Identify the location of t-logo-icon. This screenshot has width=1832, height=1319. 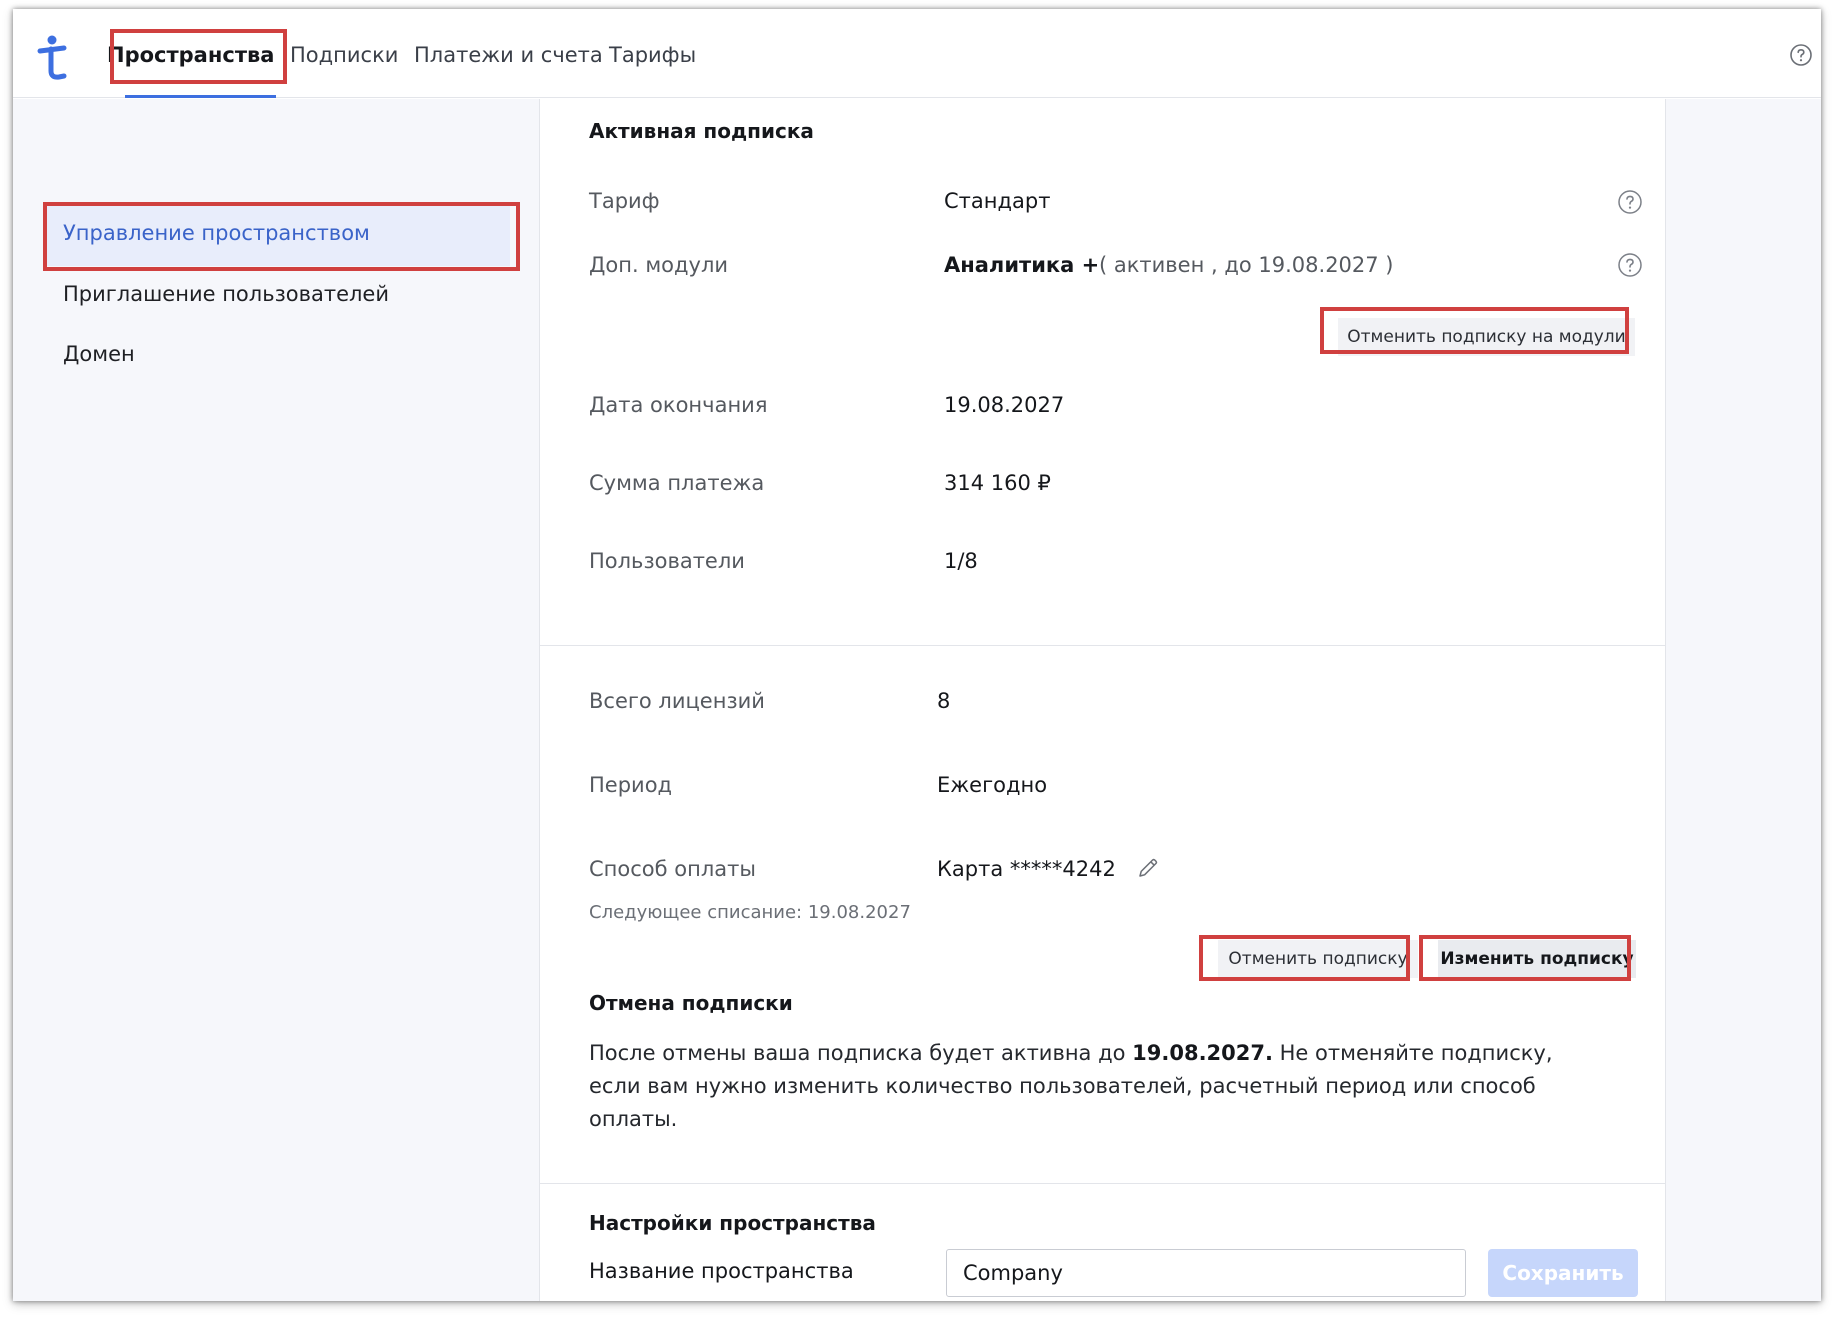
(53, 58).